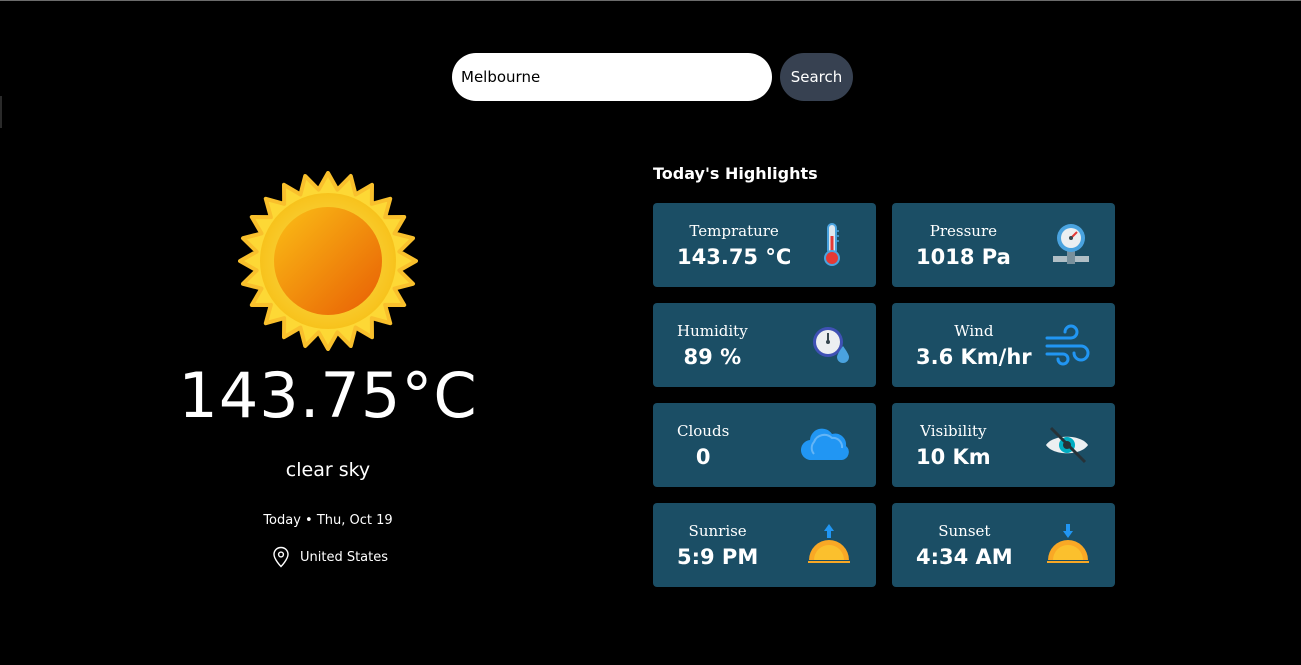  Describe the element at coordinates (816, 77) in the screenshot. I see `search-button: Search` at that location.